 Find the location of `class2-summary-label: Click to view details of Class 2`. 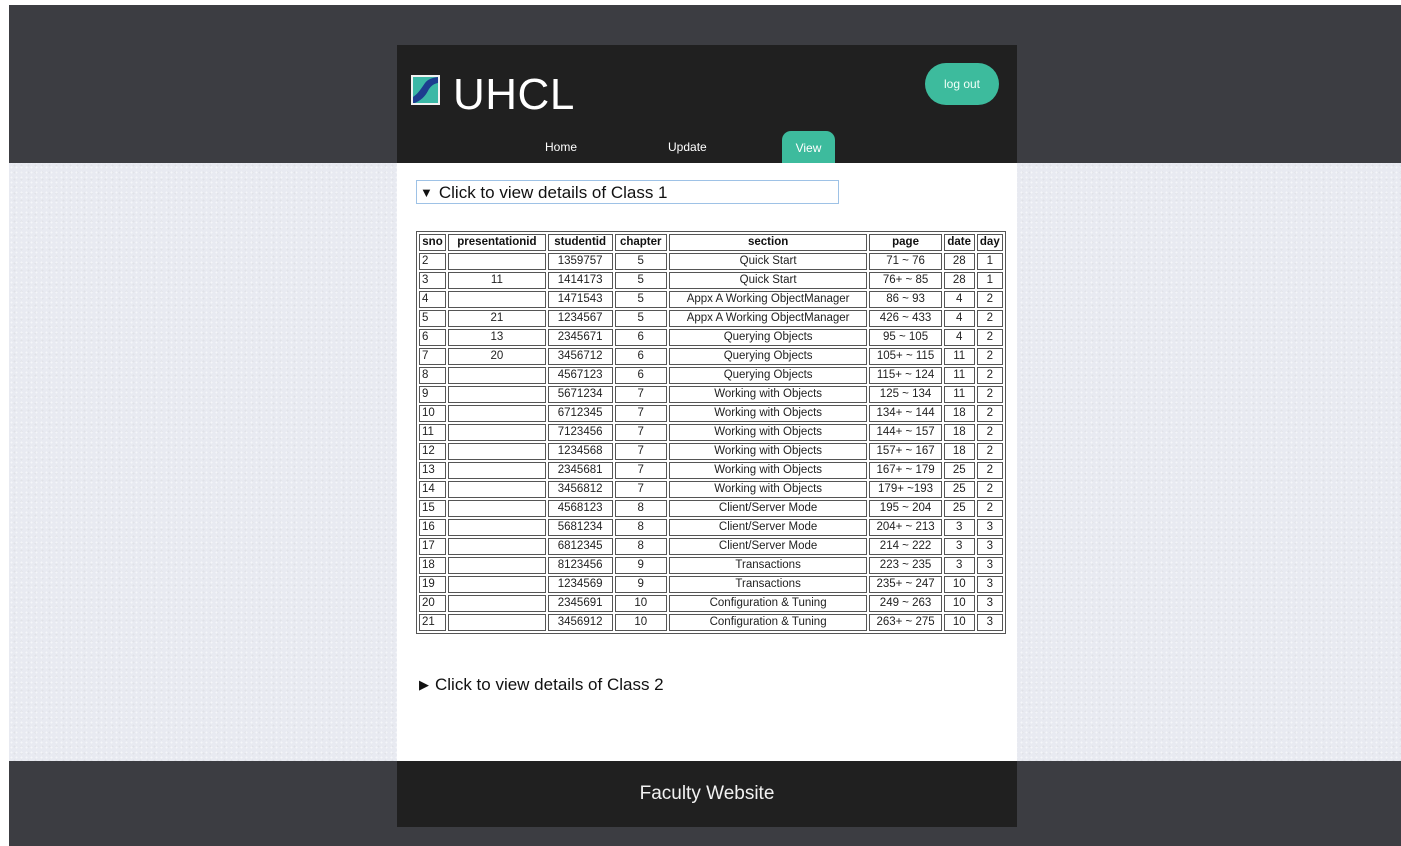

class2-summary-label: Click to view details of Class 2 is located at coordinates (549, 684).